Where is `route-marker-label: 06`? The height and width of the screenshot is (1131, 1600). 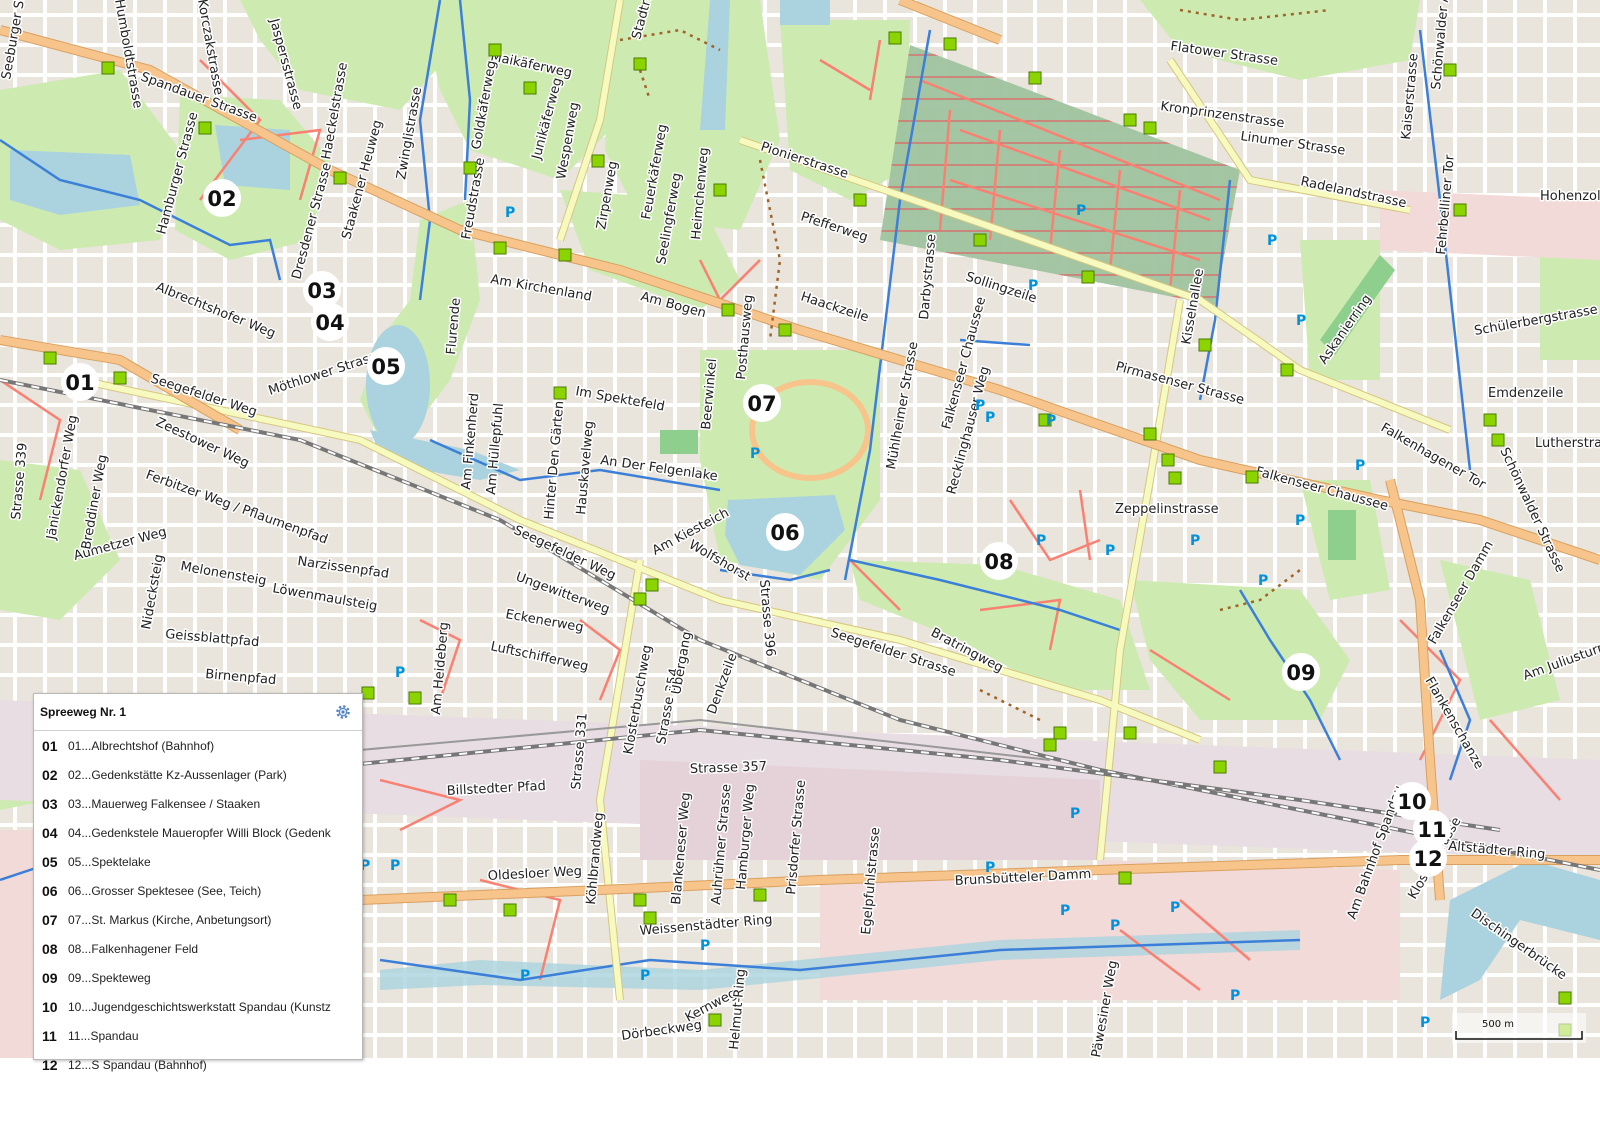
route-marker-label: 06 is located at coordinates (784, 533).